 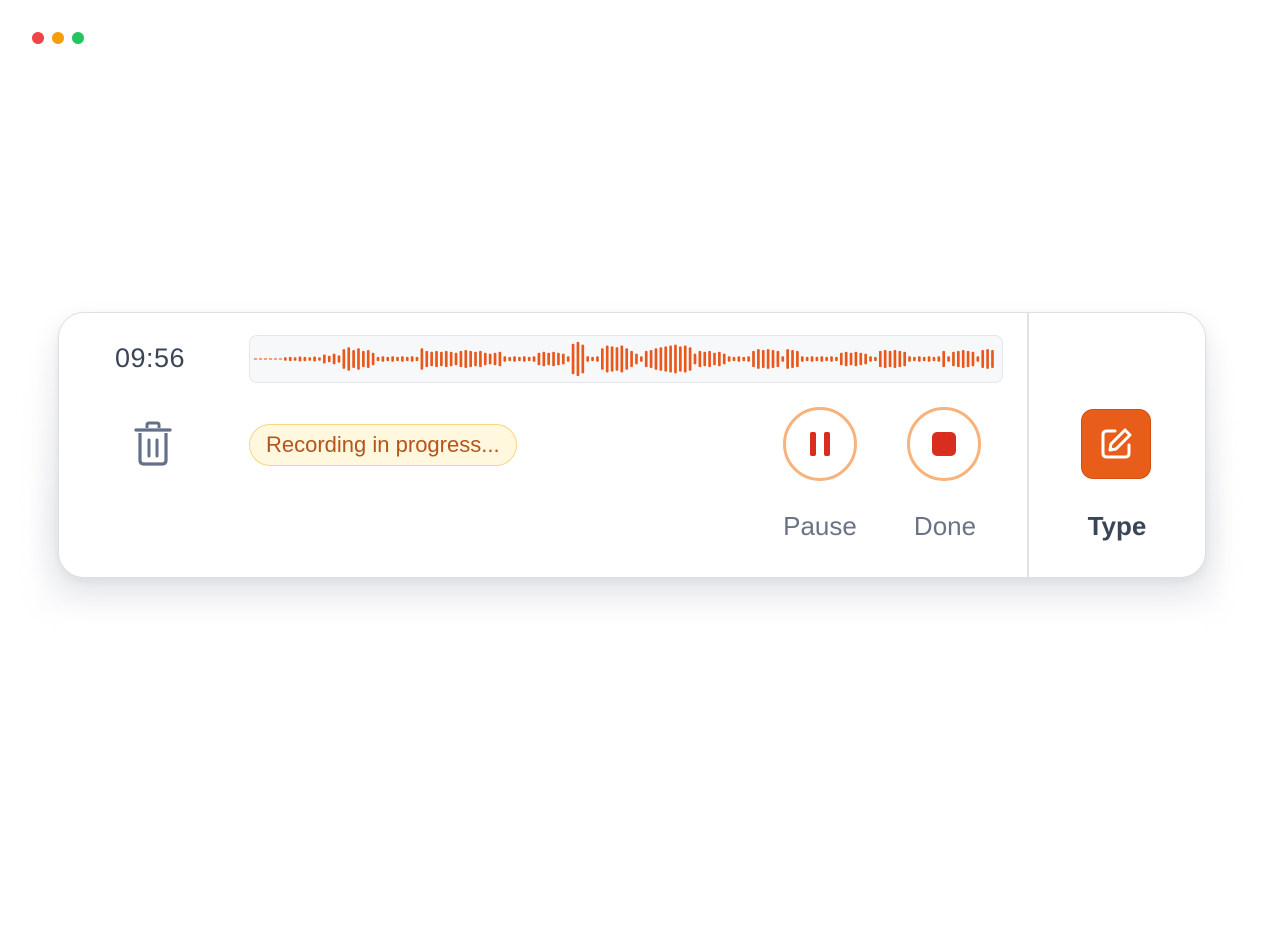 What do you see at coordinates (820, 444) in the screenshot?
I see `pause-button` at bounding box center [820, 444].